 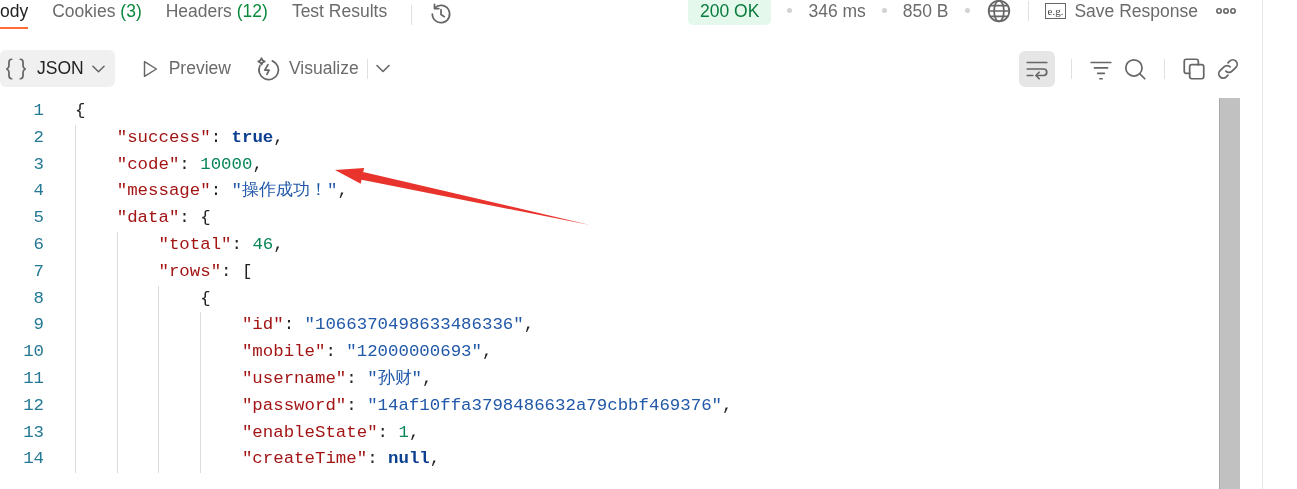 What do you see at coordinates (221, 245) in the screenshot?
I see `code-line: "total": 46,` at bounding box center [221, 245].